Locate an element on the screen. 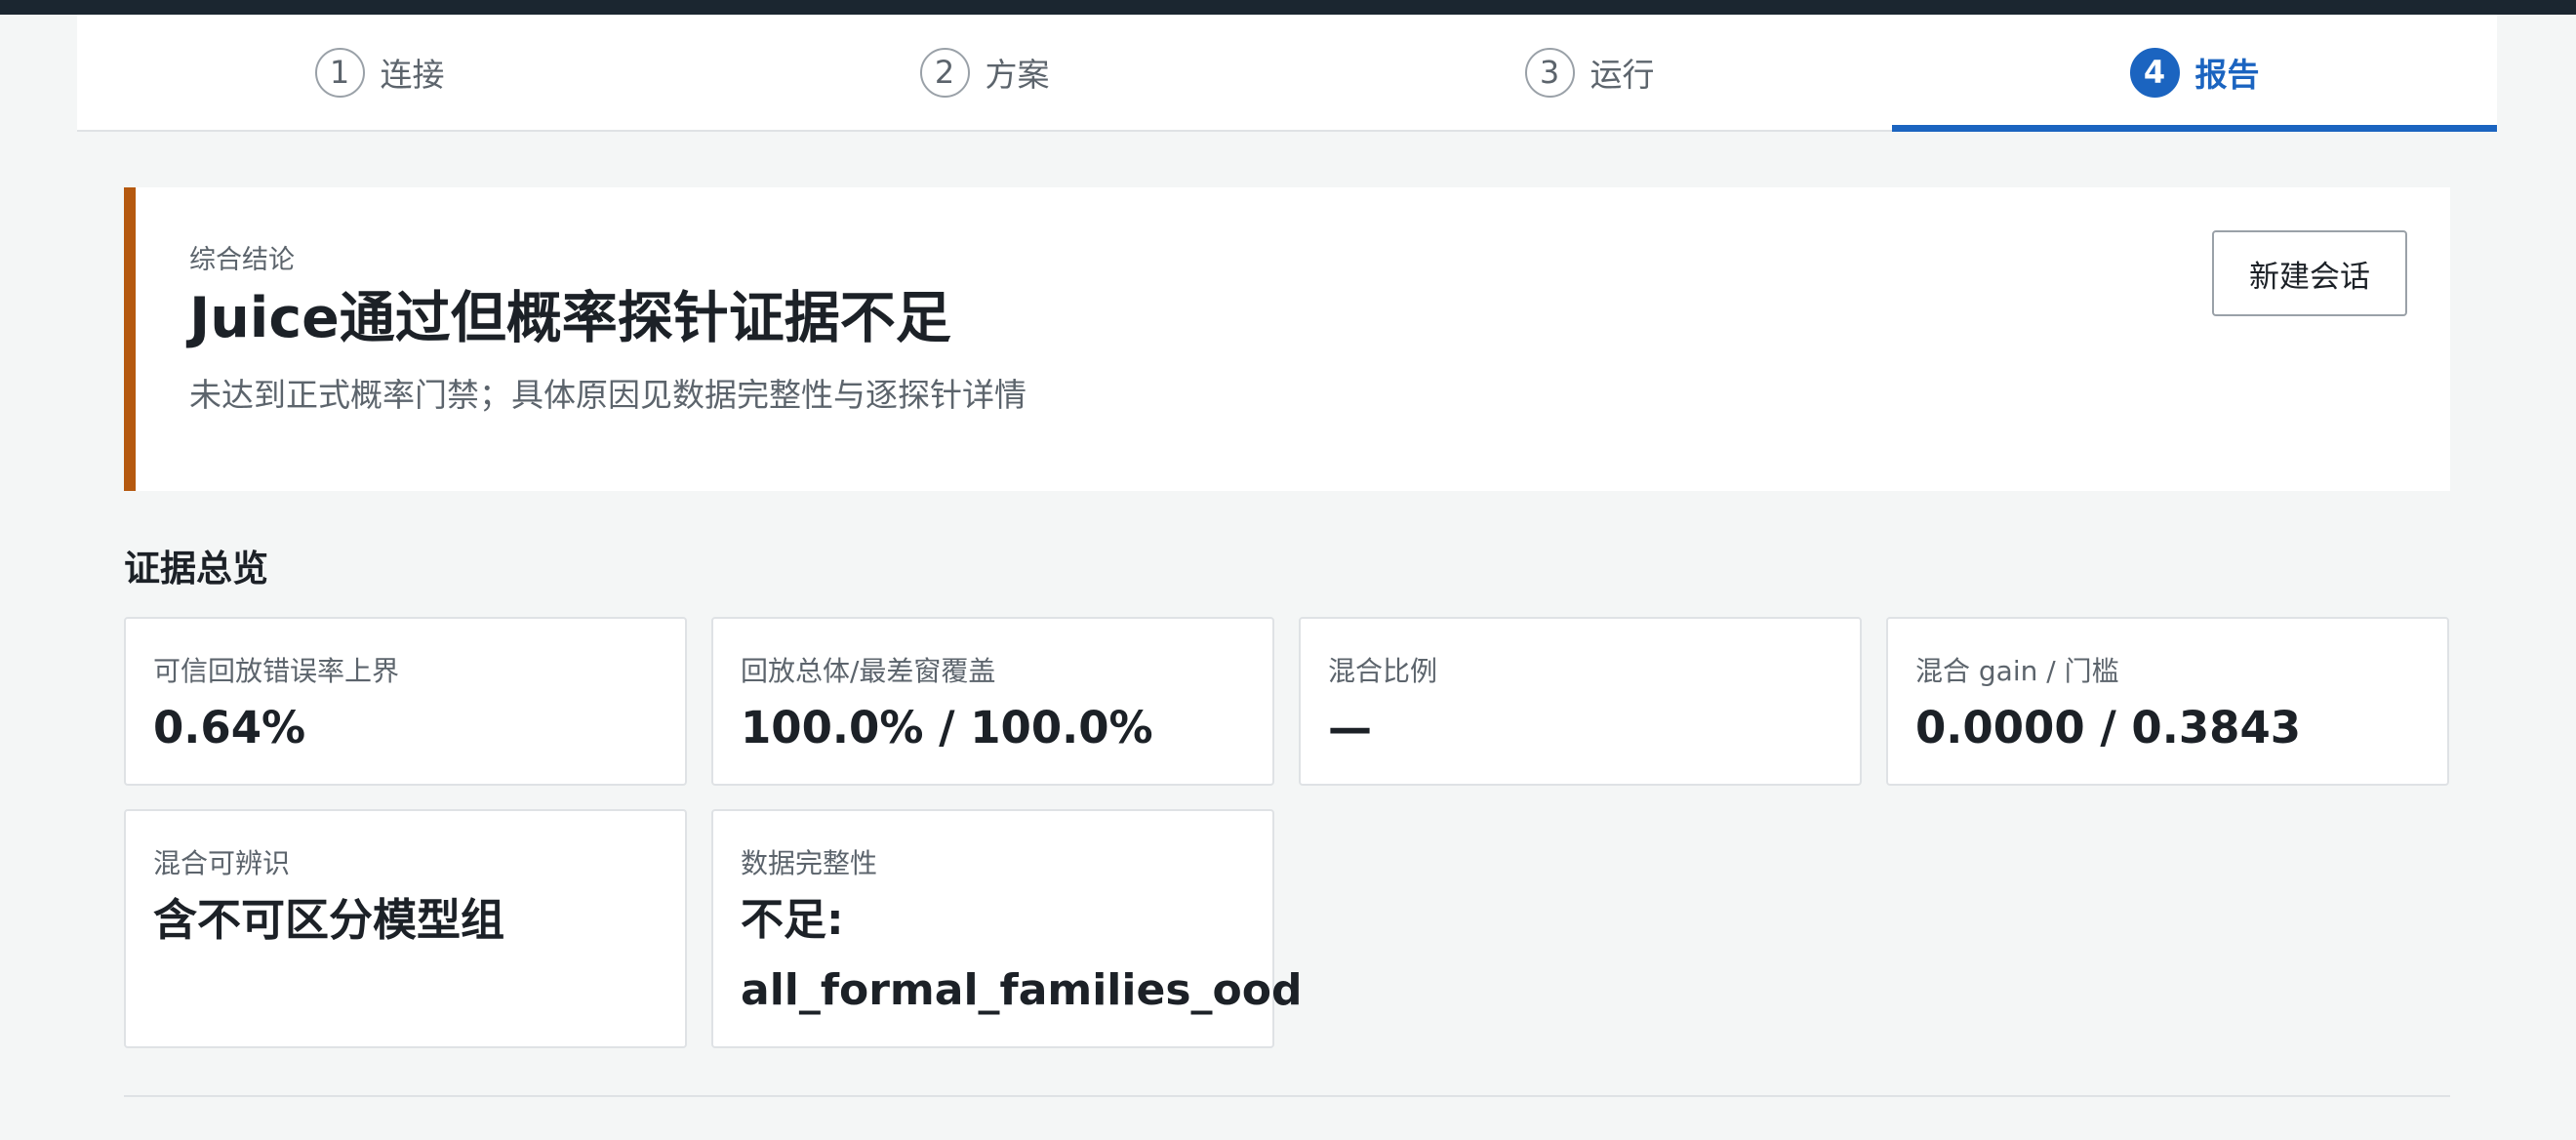 The image size is (2576, 1140). step-label: 连接 is located at coordinates (412, 75).